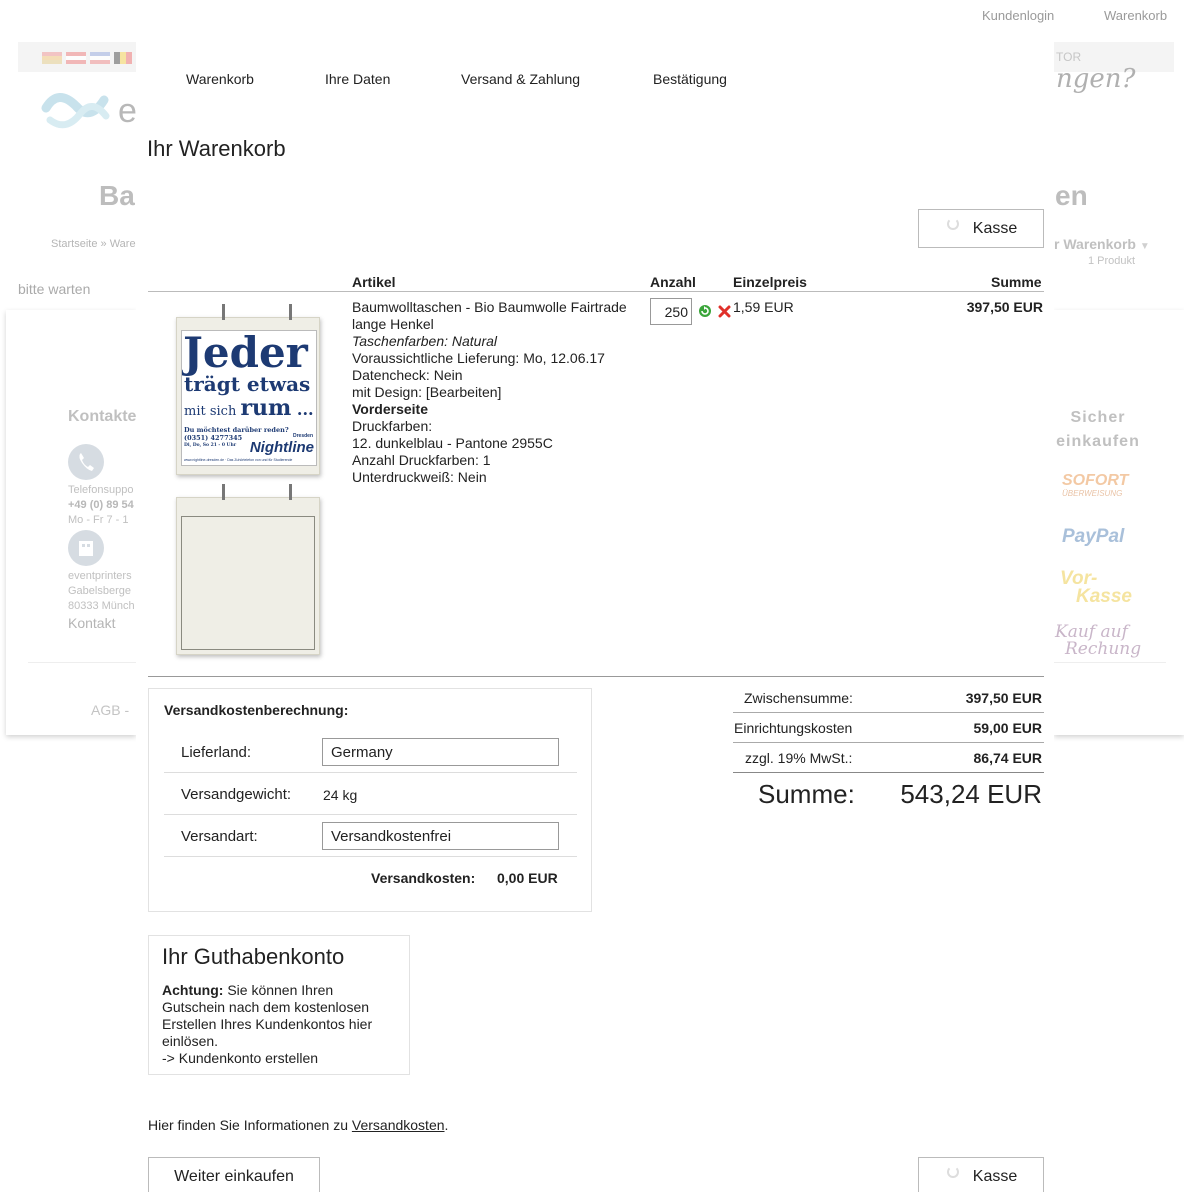 Image resolution: width=1184 pixels, height=1192 pixels. Describe the element at coordinates (690, 79) in the screenshot. I see `step-confirmation: Bestätigung` at that location.